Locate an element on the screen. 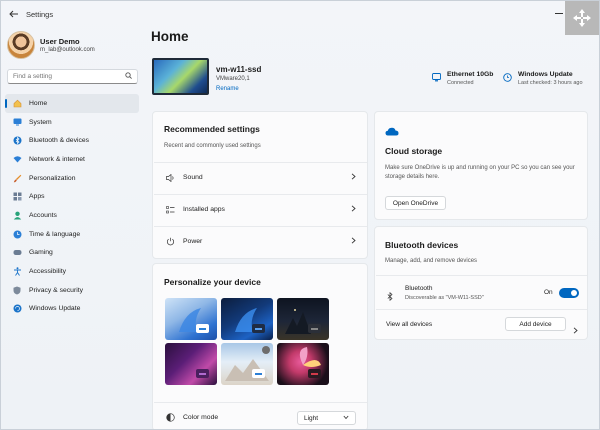 The image size is (600, 430). speaker-icon is located at coordinates (170, 177).